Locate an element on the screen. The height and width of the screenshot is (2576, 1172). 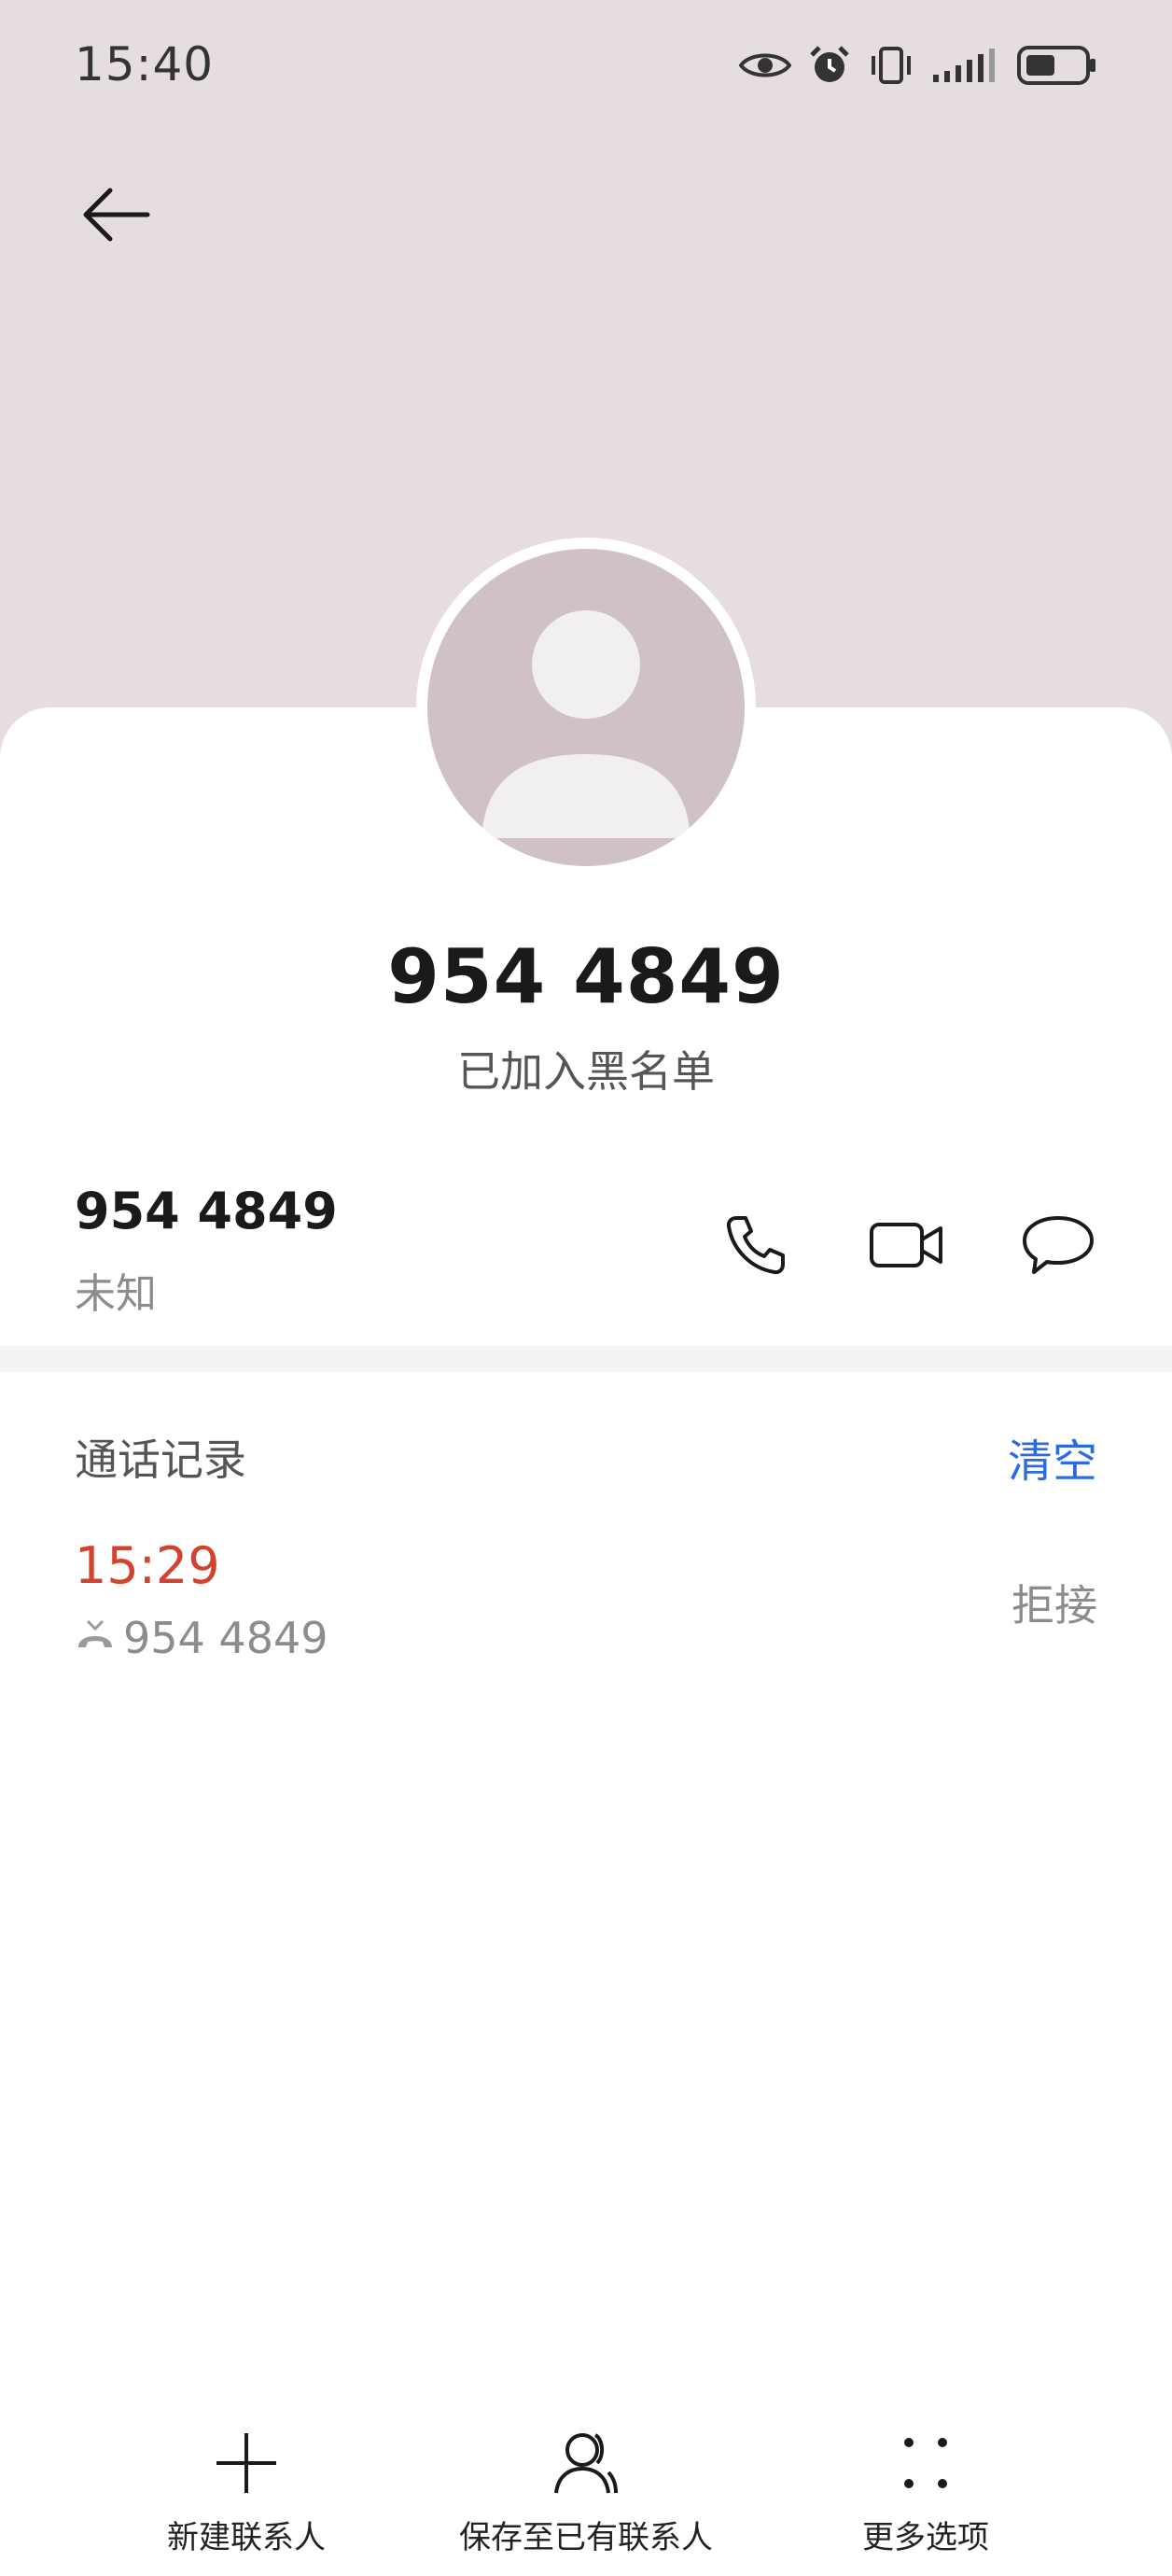
call-number-row: 954 4849 is located at coordinates (201, 1638).